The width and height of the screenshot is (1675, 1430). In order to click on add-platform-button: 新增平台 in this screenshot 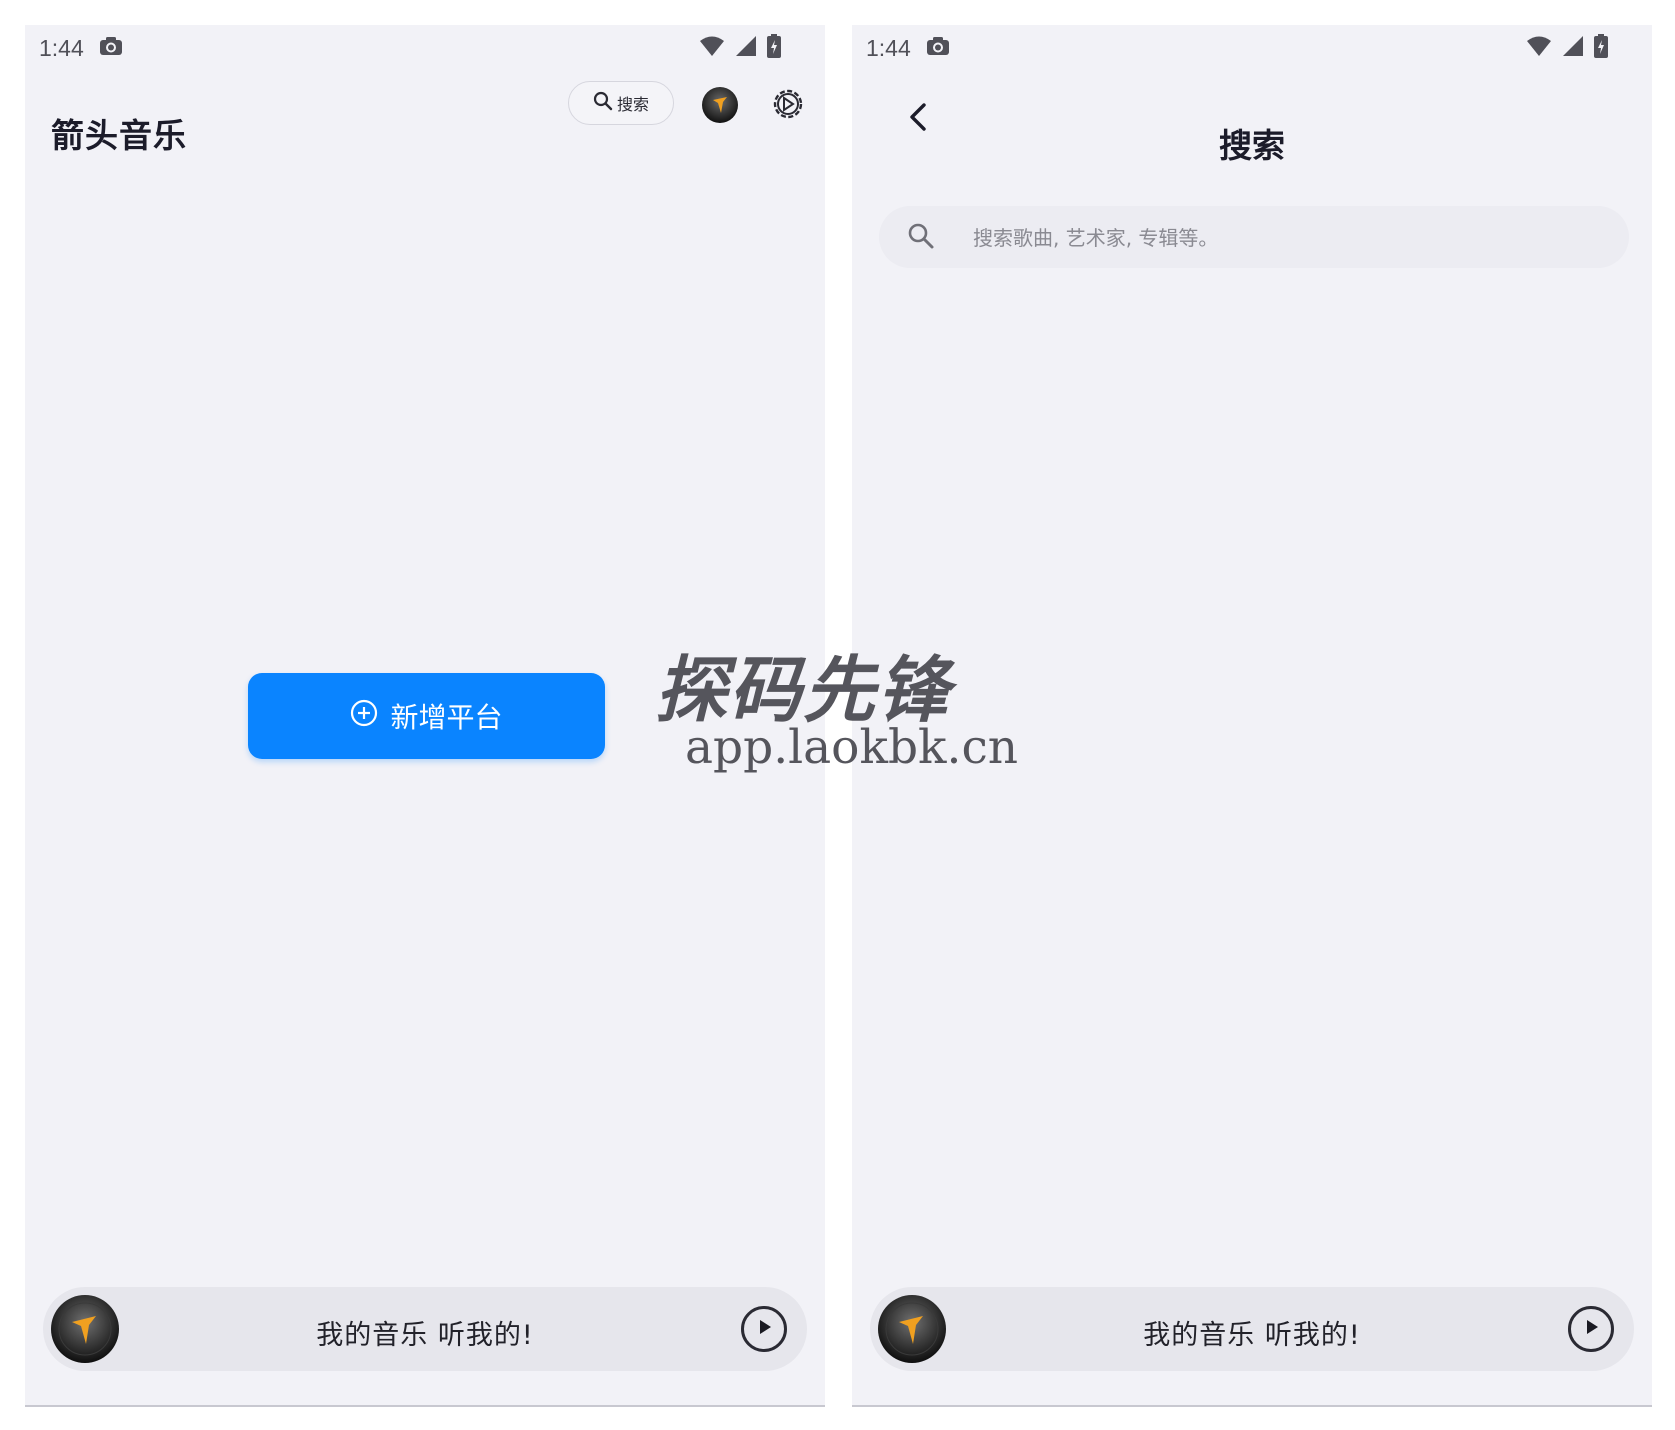, I will do `click(426, 716)`.